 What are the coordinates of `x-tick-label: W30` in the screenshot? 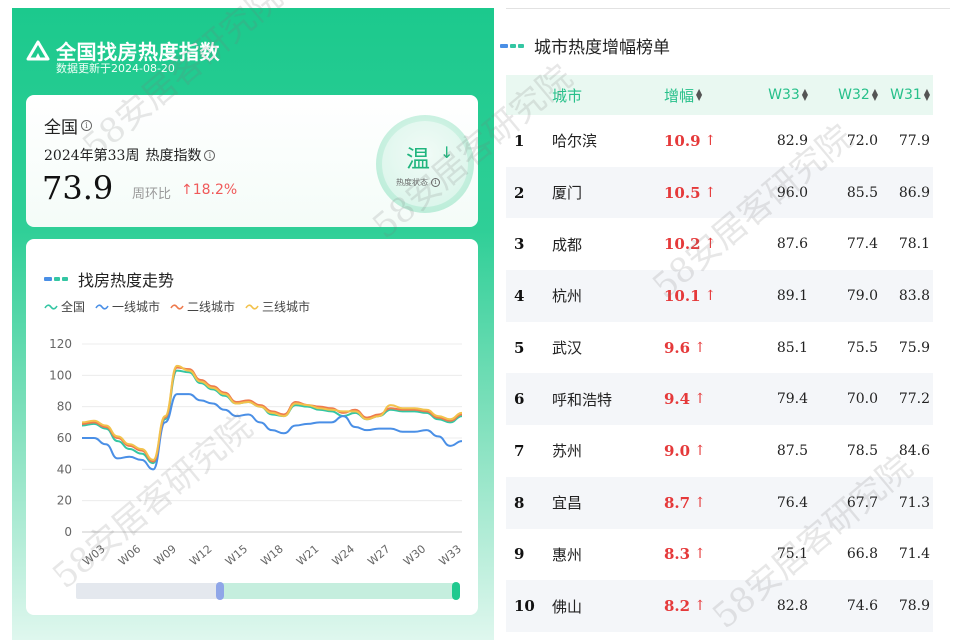 It's located at (414, 555).